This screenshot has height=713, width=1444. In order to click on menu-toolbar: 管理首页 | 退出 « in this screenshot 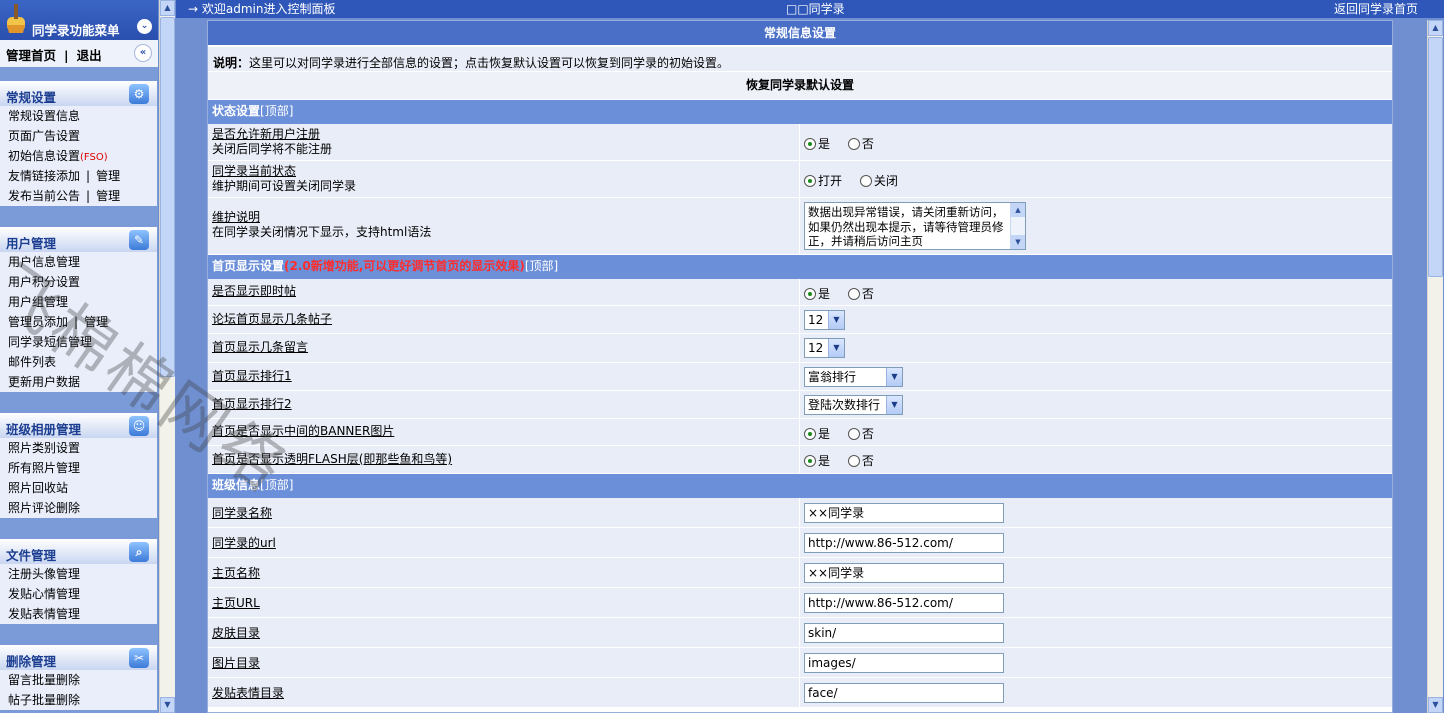, I will do `click(79, 53)`.